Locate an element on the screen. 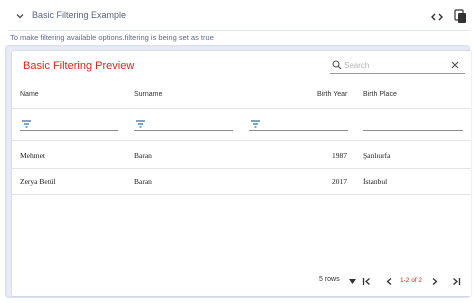 The width and height of the screenshot is (474, 303). table-title: Basic Filtering Preview is located at coordinates (79, 66).